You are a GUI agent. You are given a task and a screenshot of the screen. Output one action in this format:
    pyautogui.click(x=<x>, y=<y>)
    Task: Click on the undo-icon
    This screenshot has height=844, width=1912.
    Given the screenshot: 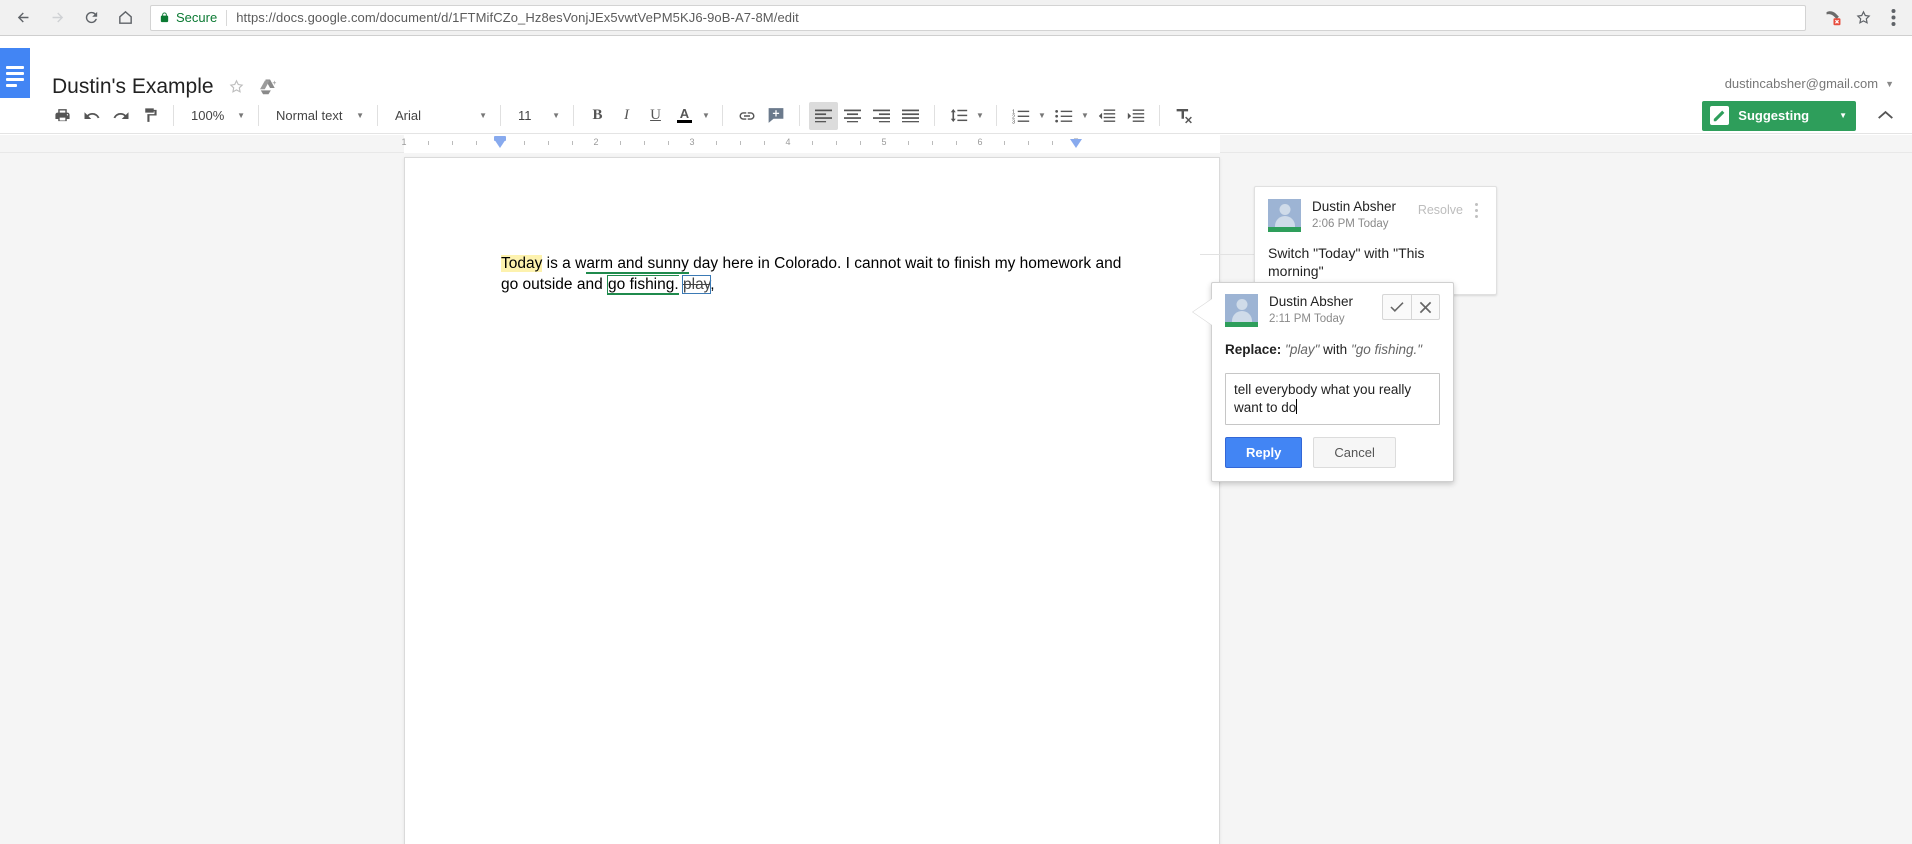 What is the action you would take?
    pyautogui.click(x=91, y=116)
    